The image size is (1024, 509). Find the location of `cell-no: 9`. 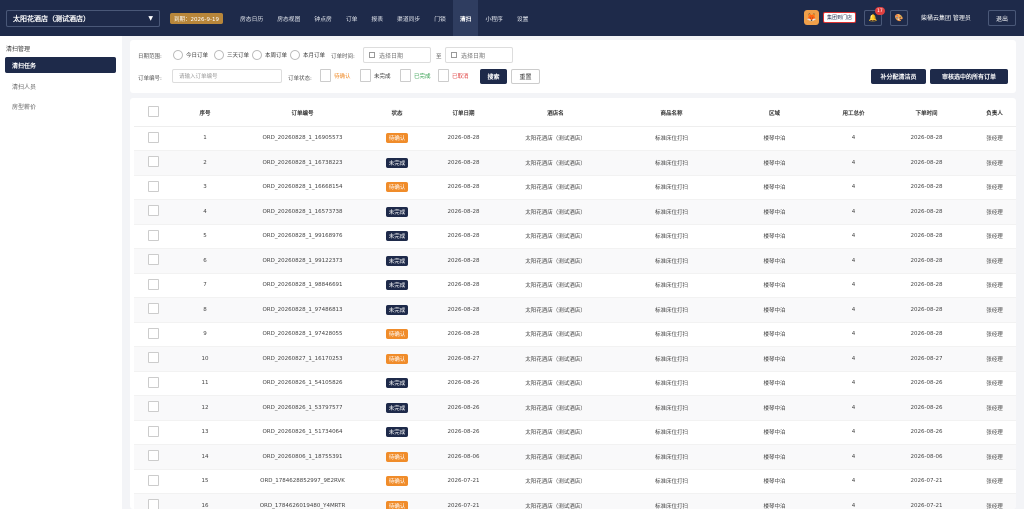

cell-no: 9 is located at coordinates (205, 334).